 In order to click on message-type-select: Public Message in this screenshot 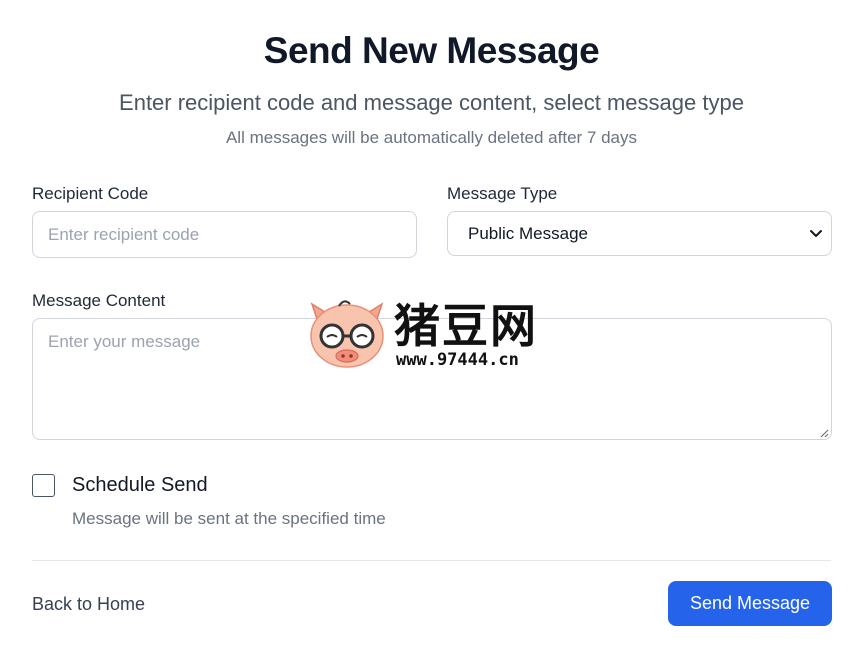, I will do `click(639, 233)`.